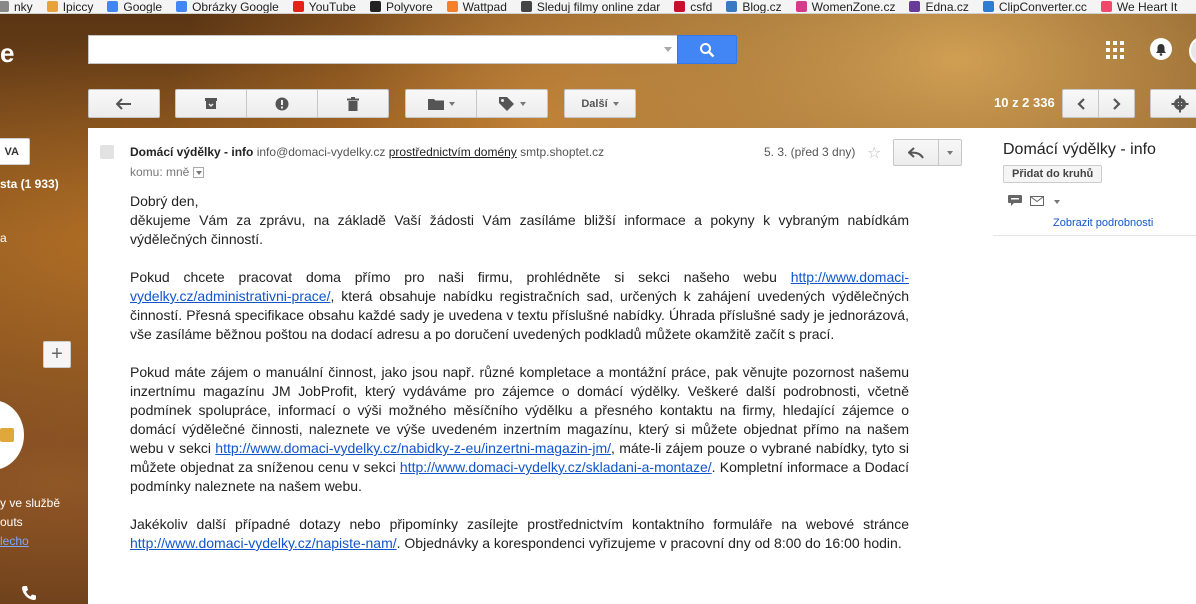 Image resolution: width=1196 pixels, height=604 pixels. What do you see at coordinates (160, 172) in the screenshot?
I see `recipient-label: komu: mně` at bounding box center [160, 172].